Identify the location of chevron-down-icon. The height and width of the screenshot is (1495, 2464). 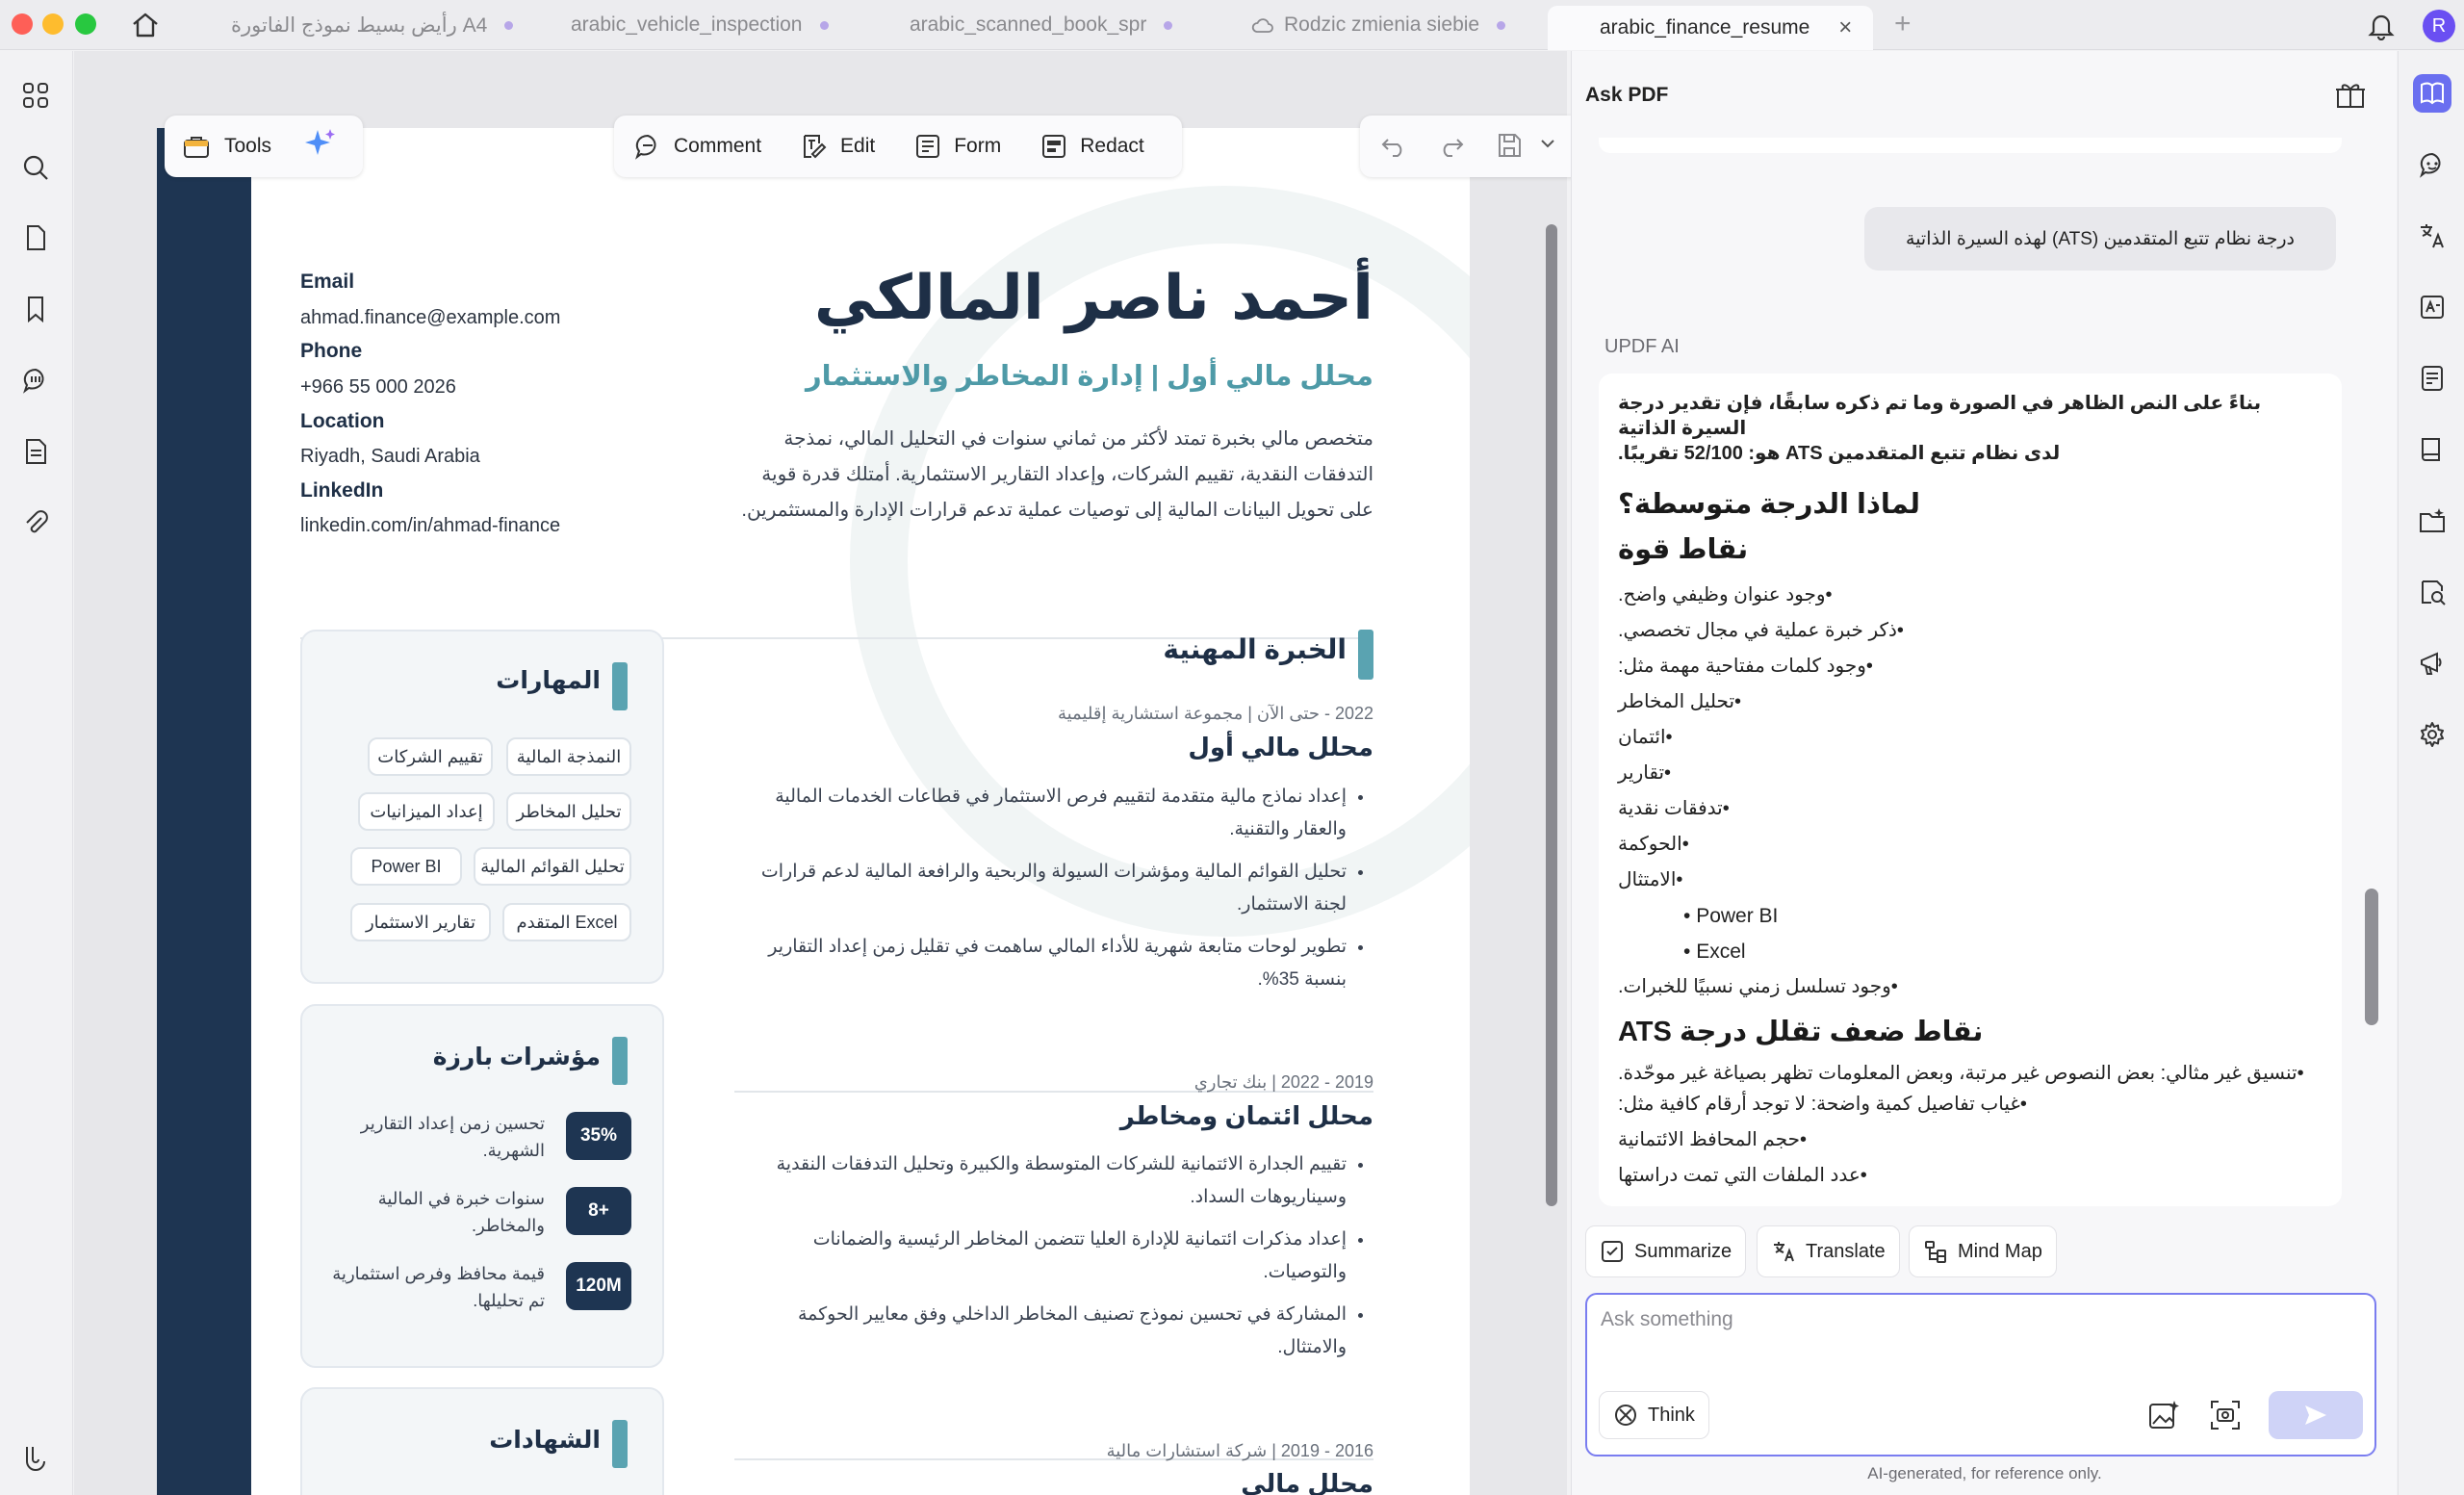
(1547, 146).